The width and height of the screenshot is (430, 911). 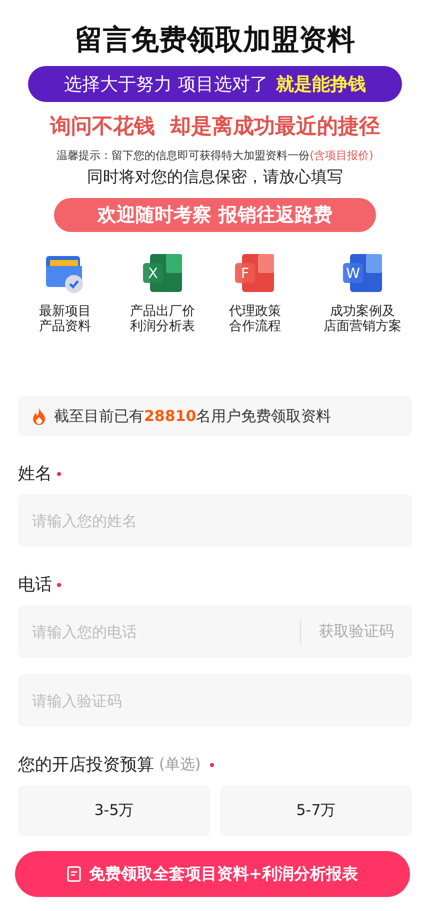 I want to click on resource-label: 最新项目 产品资料, so click(x=65, y=319).